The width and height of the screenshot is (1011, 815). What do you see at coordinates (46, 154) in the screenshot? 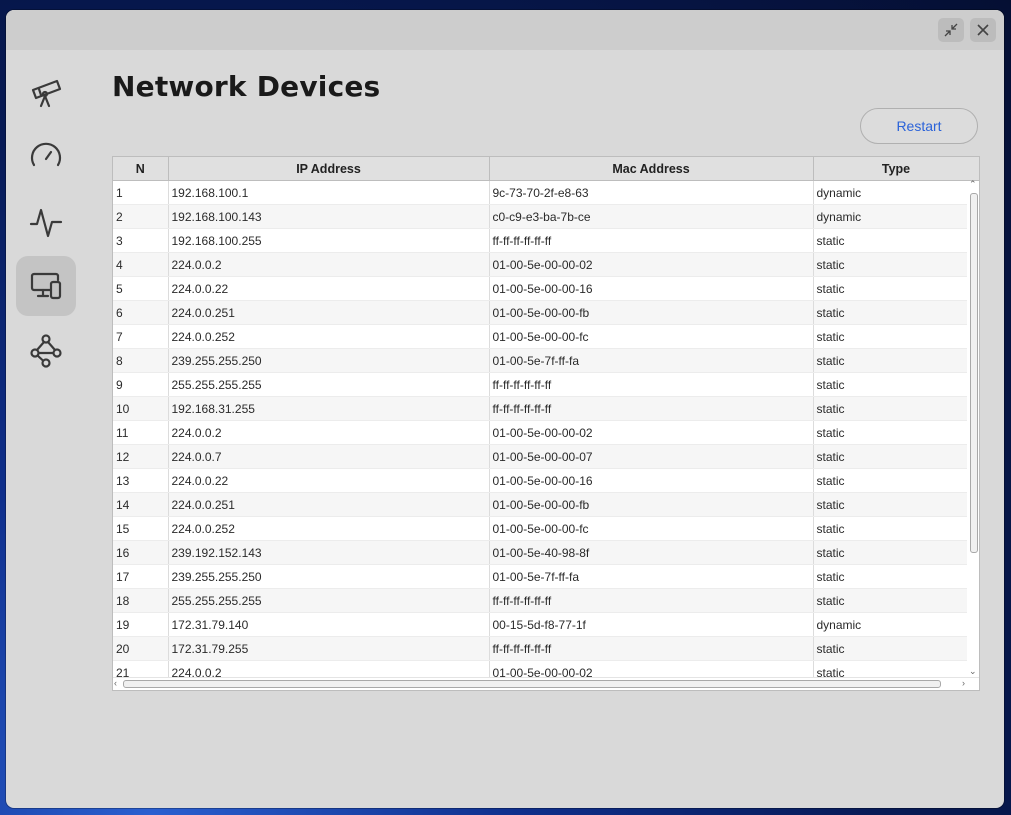
I see `speedometer-icon` at bounding box center [46, 154].